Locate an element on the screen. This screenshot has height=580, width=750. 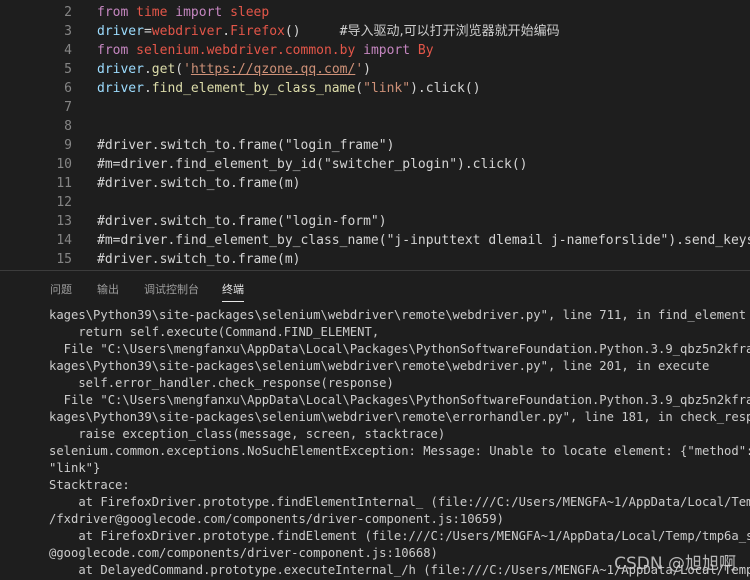
code-token: "link" is located at coordinates (387, 88).